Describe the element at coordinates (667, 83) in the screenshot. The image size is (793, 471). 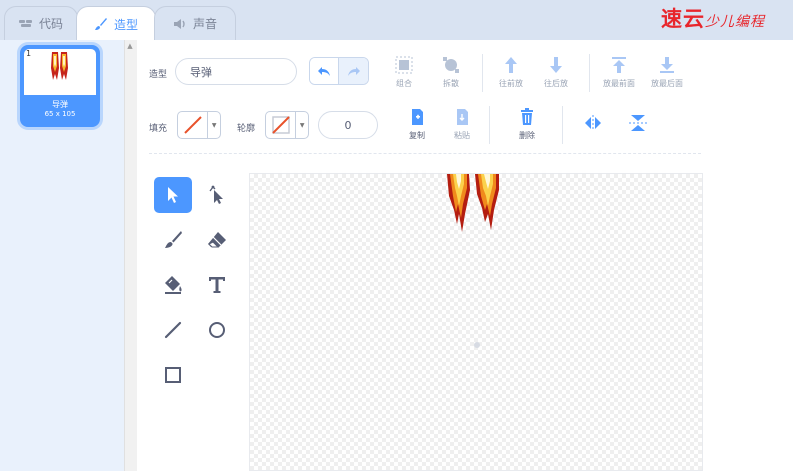
I see `back-label: 放最后面` at that location.